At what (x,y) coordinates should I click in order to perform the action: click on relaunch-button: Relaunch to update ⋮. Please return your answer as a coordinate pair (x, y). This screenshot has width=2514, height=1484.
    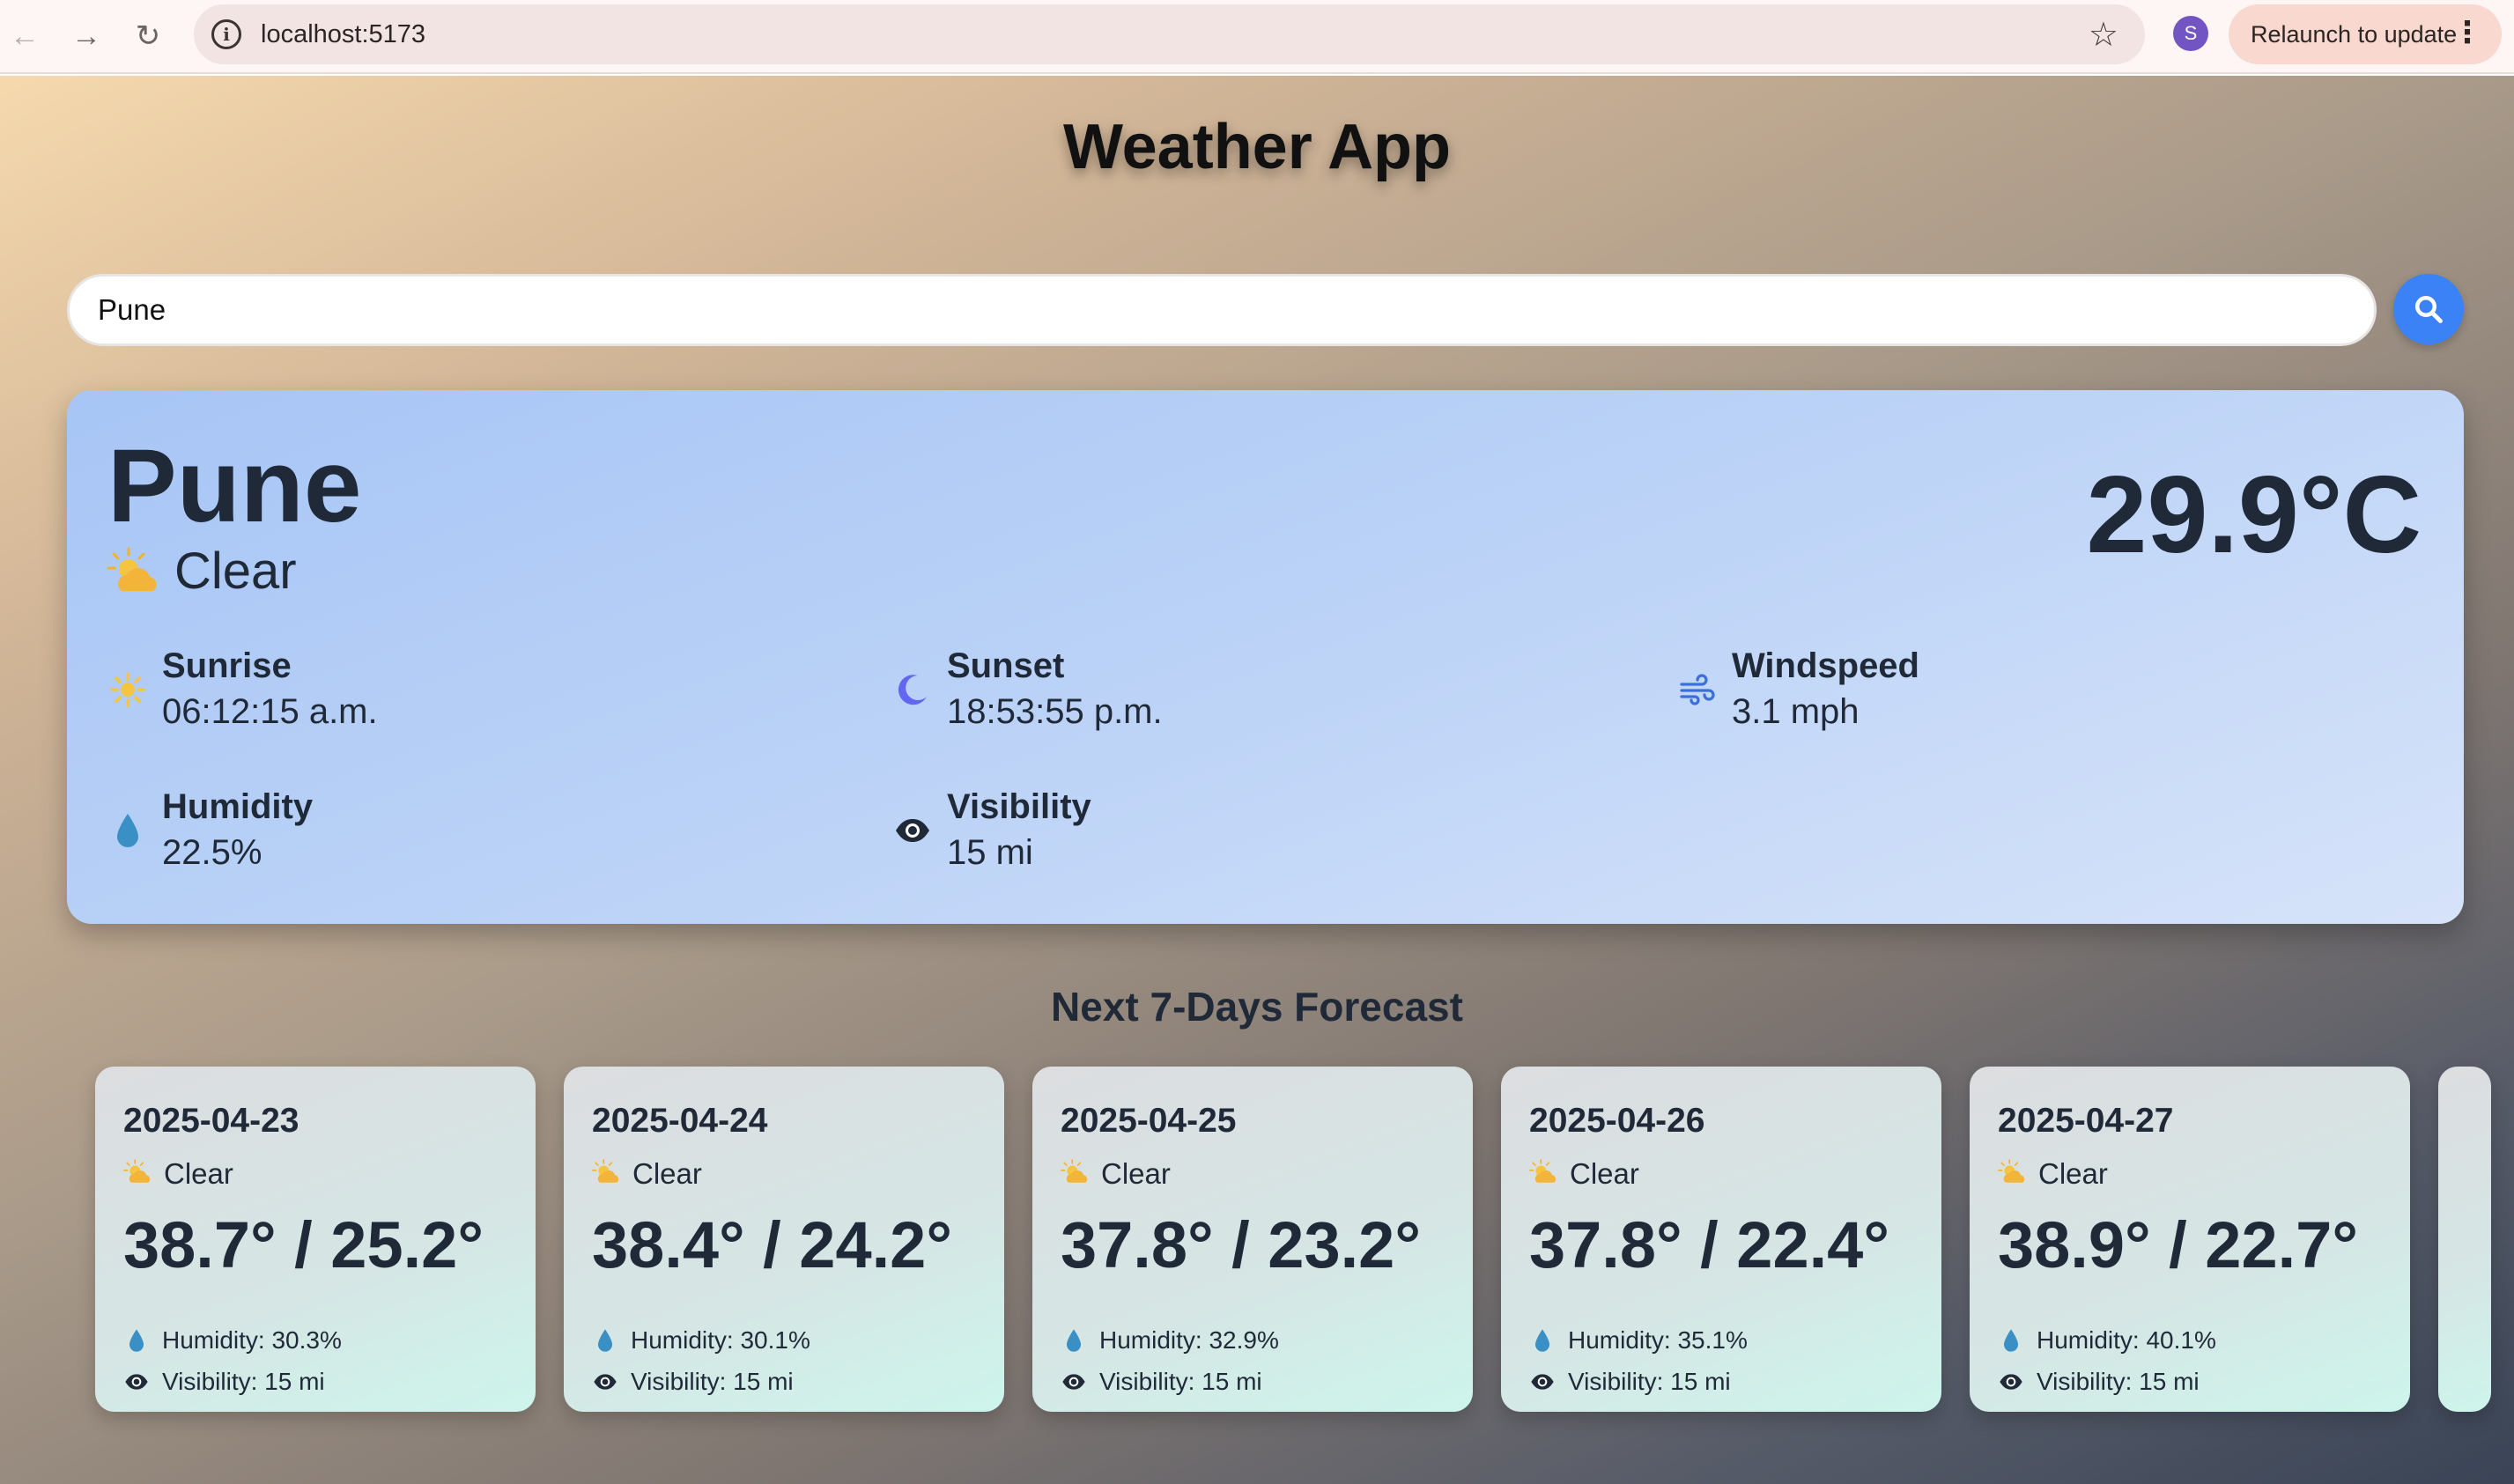
    Looking at the image, I should click on (2365, 34).